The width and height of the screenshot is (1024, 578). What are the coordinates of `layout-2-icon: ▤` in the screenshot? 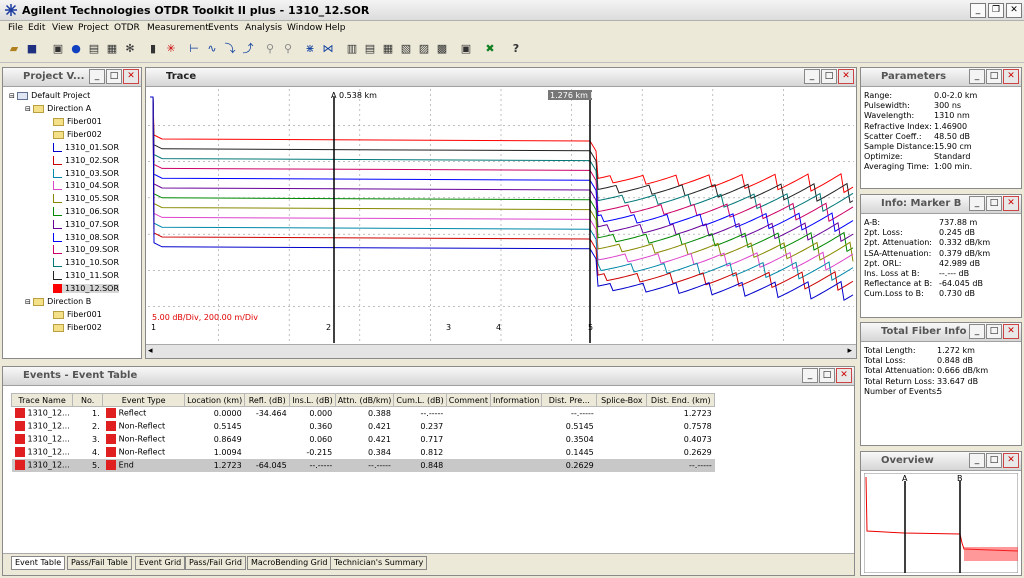 It's located at (370, 49).